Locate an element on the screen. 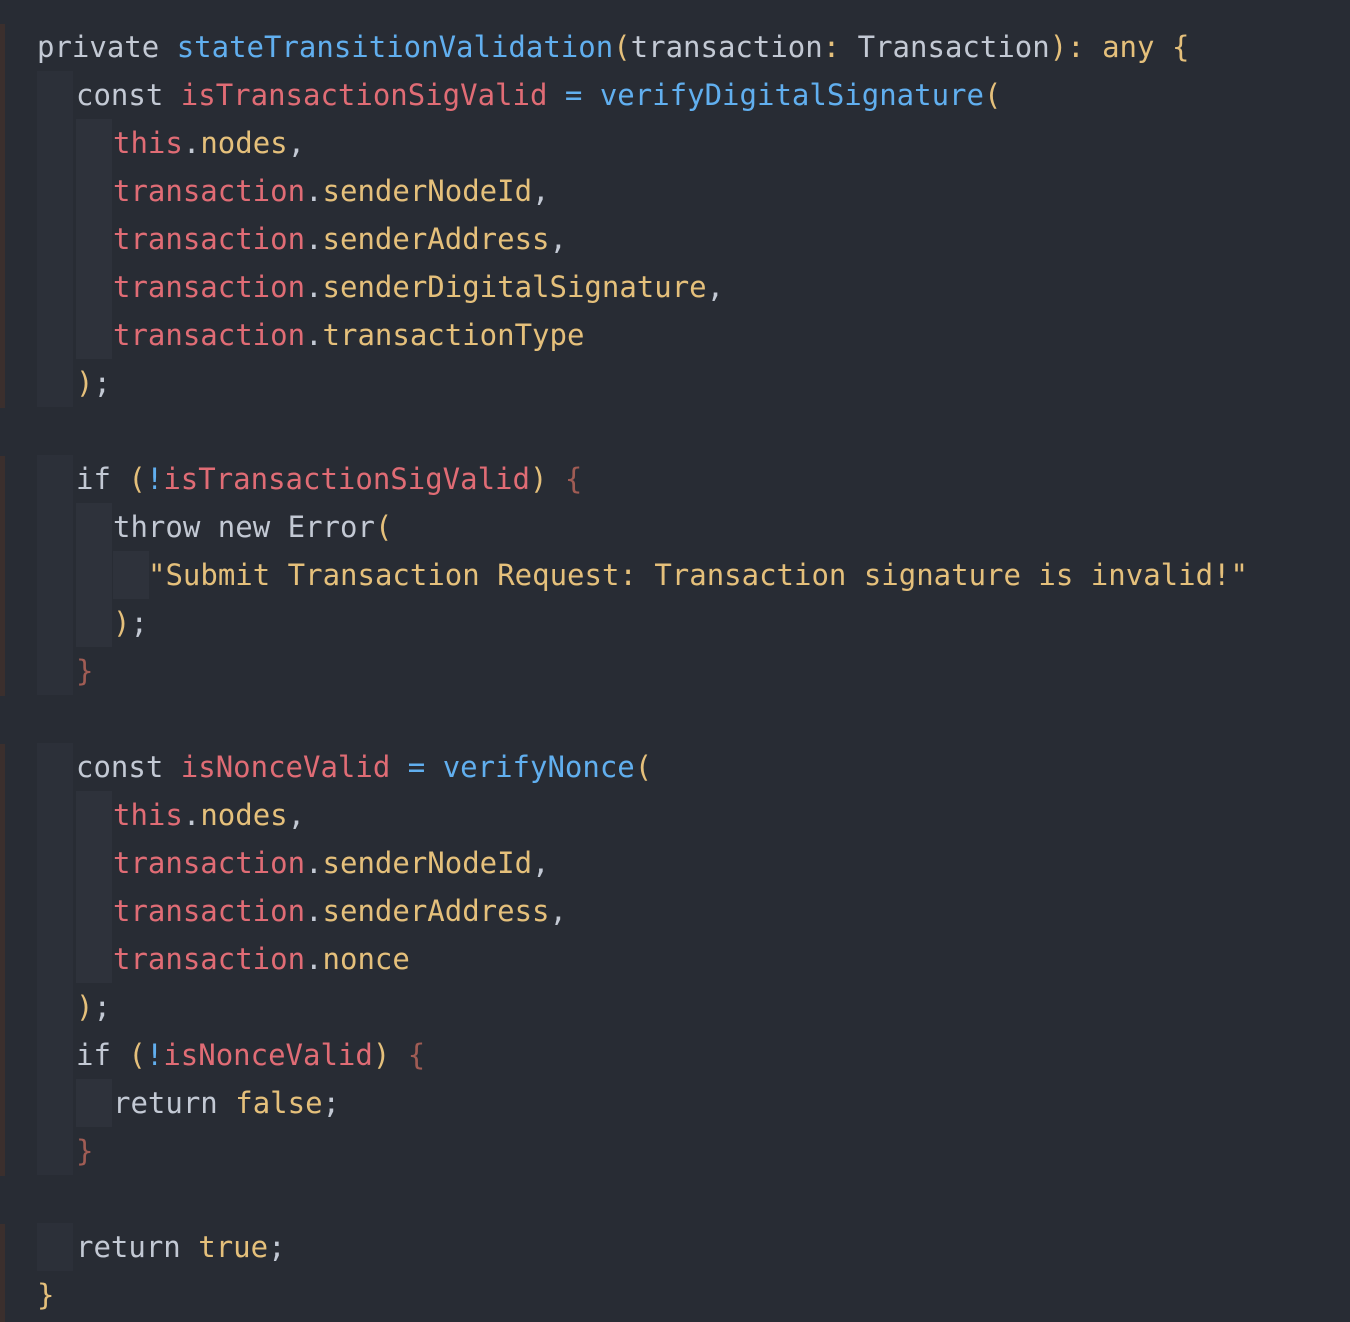 The height and width of the screenshot is (1322, 1350). code-line: const isNonceValid = verifyNonce( is located at coordinates (326, 767).